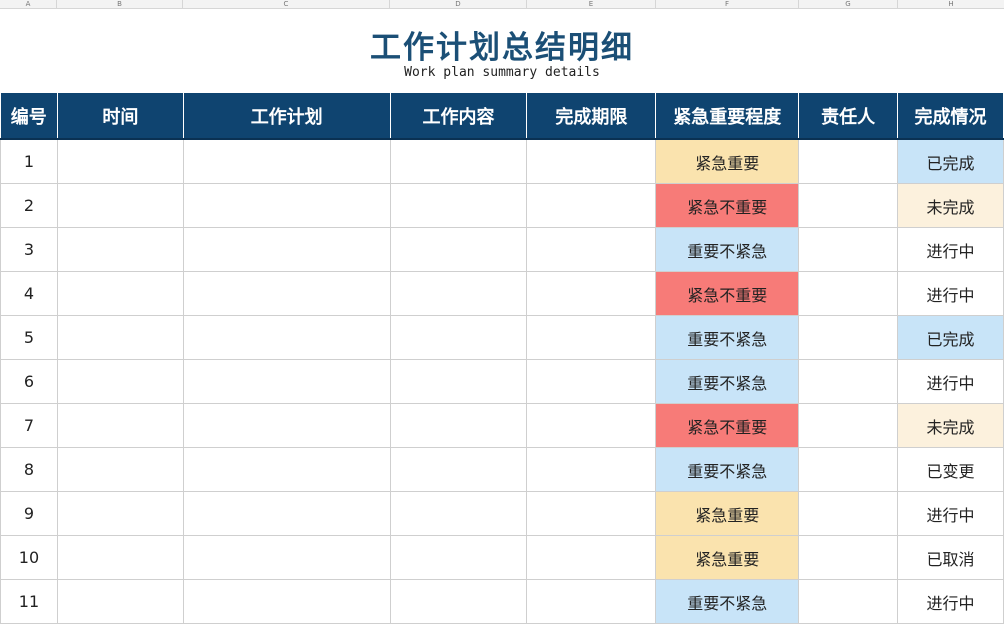 The height and width of the screenshot is (624, 1004). Describe the element at coordinates (286, 4) in the screenshot. I see `column-header-c: C` at that location.